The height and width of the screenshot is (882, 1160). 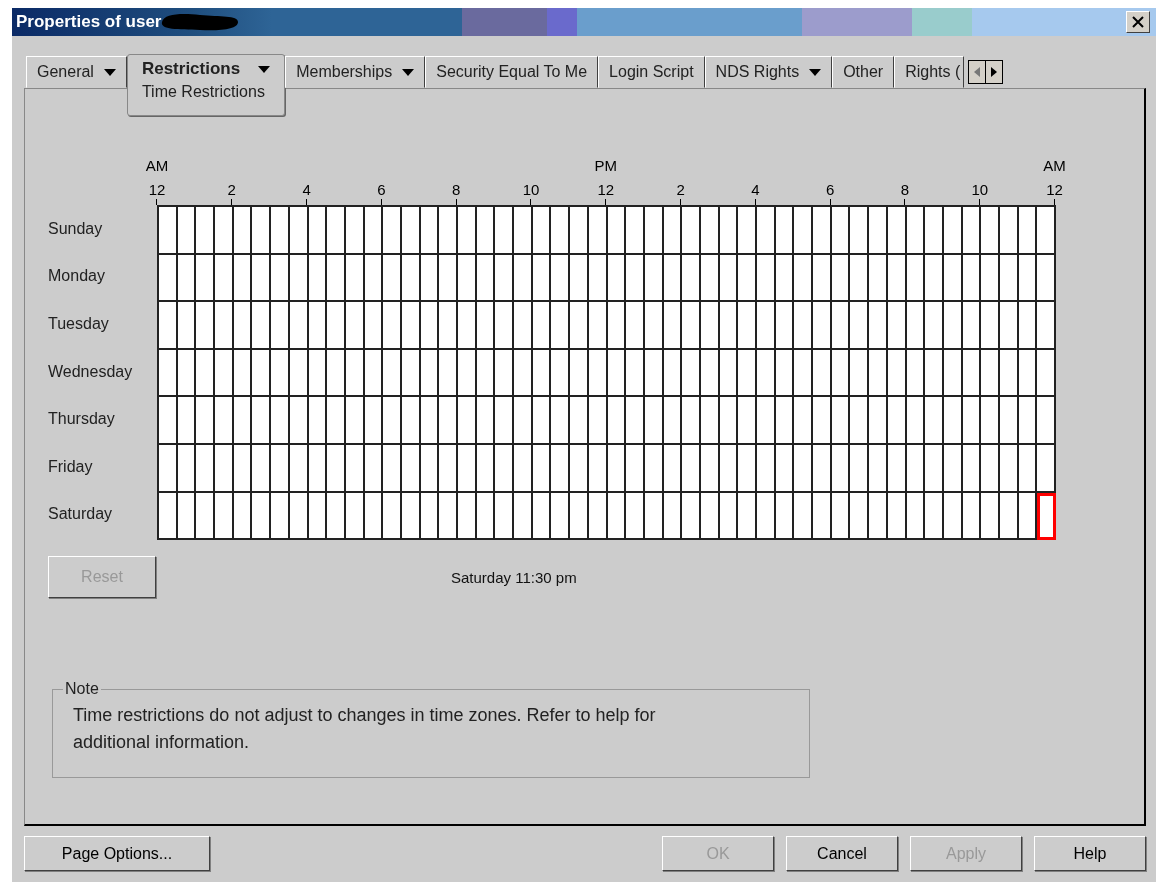 What do you see at coordinates (768, 72) in the screenshot?
I see `tab: NDS Rights` at bounding box center [768, 72].